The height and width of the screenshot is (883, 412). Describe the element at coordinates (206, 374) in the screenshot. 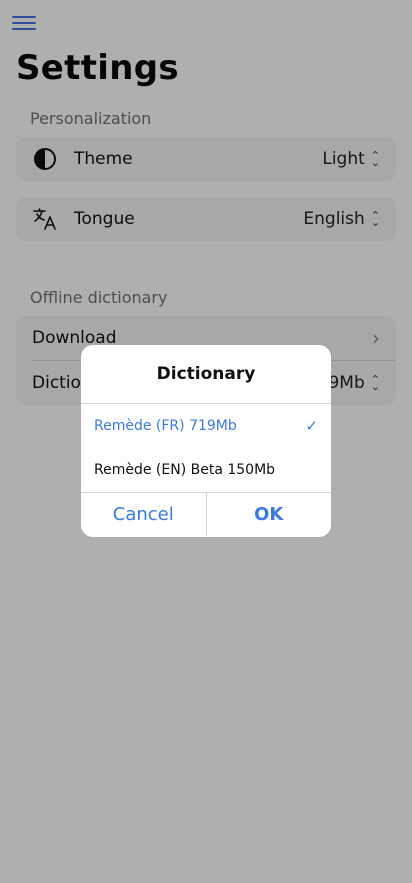

I see `dialog-title: Dictionary` at that location.